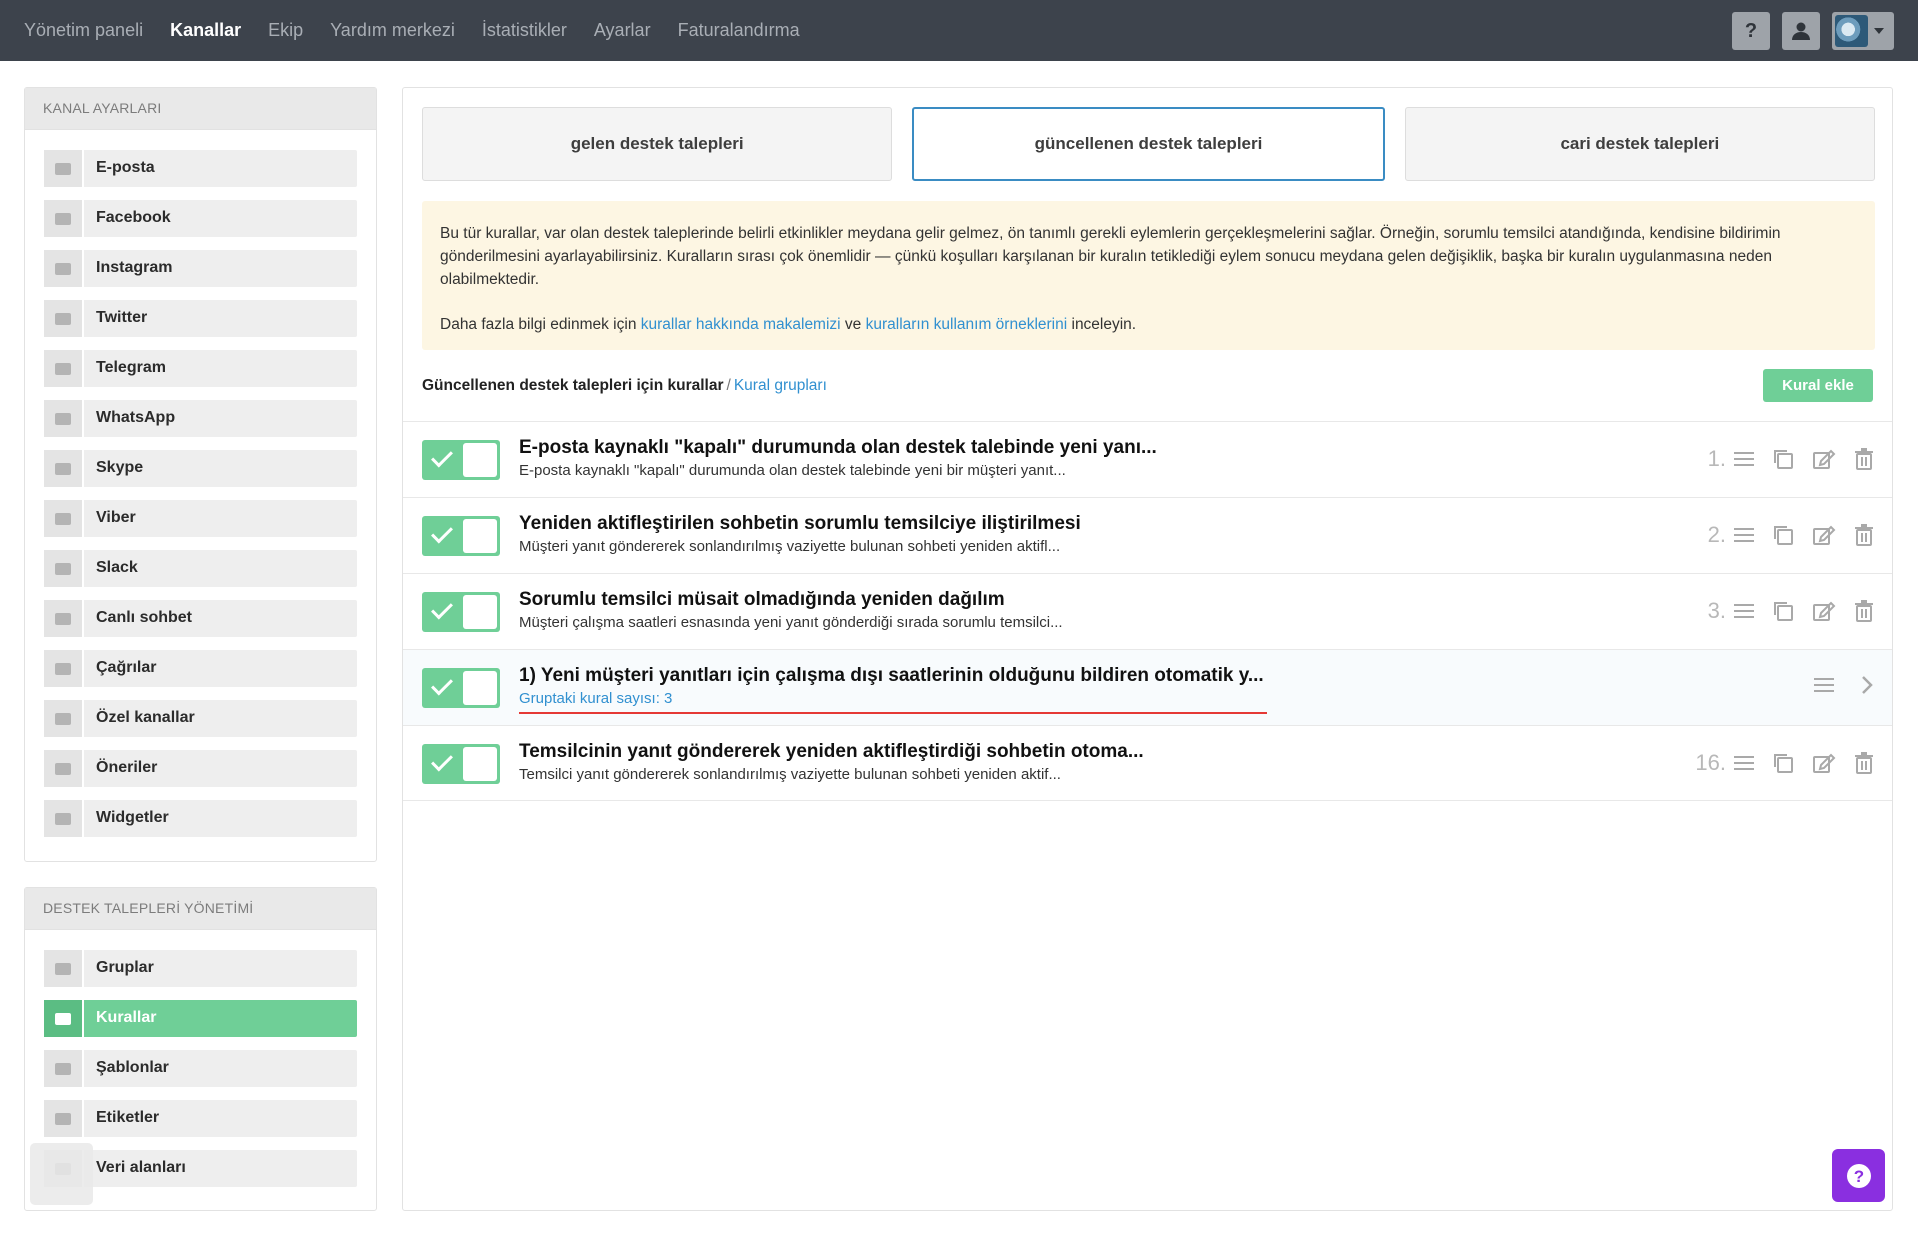 The height and width of the screenshot is (1236, 1918). Describe the element at coordinates (64, 368) in the screenshot. I see `telegram-icon` at that location.